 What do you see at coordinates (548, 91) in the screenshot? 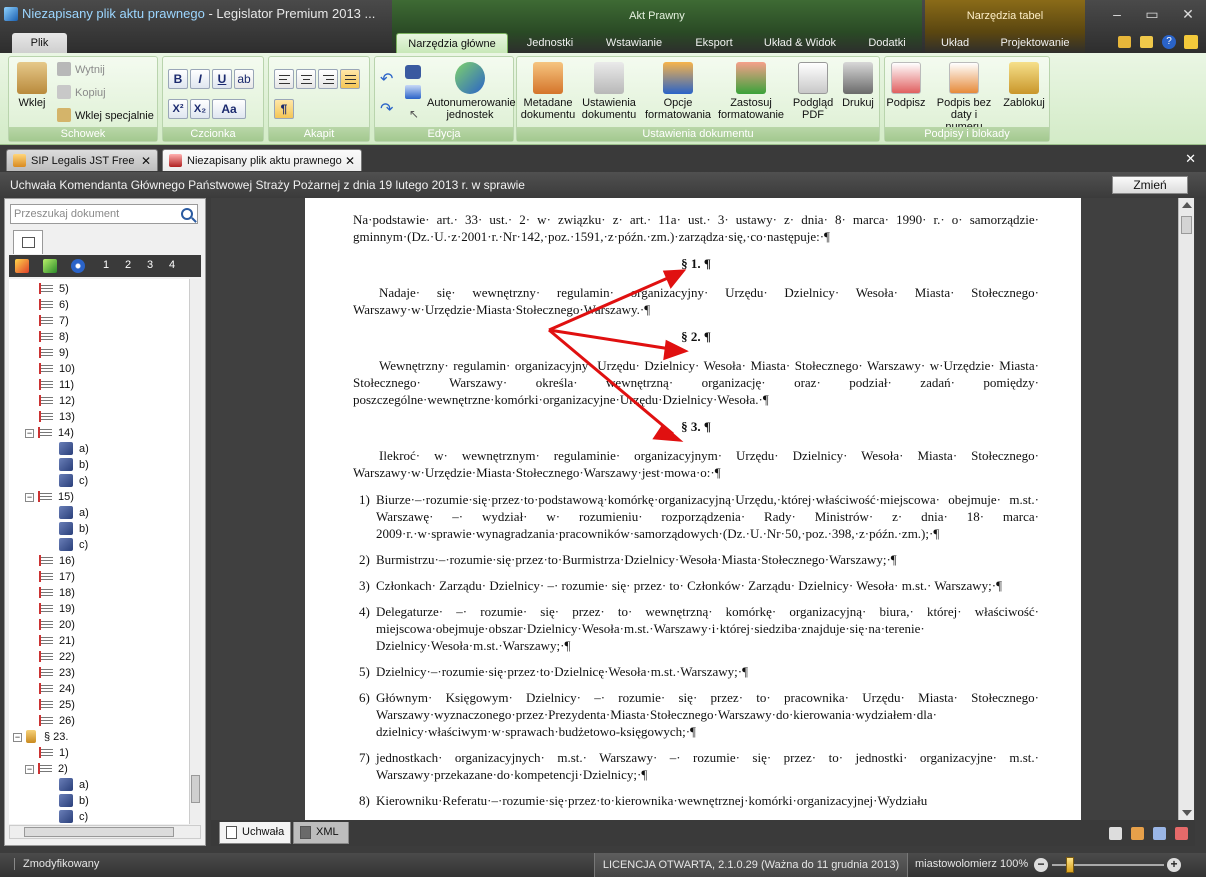
I see `metadane-button: Metadane dokumentu` at bounding box center [548, 91].